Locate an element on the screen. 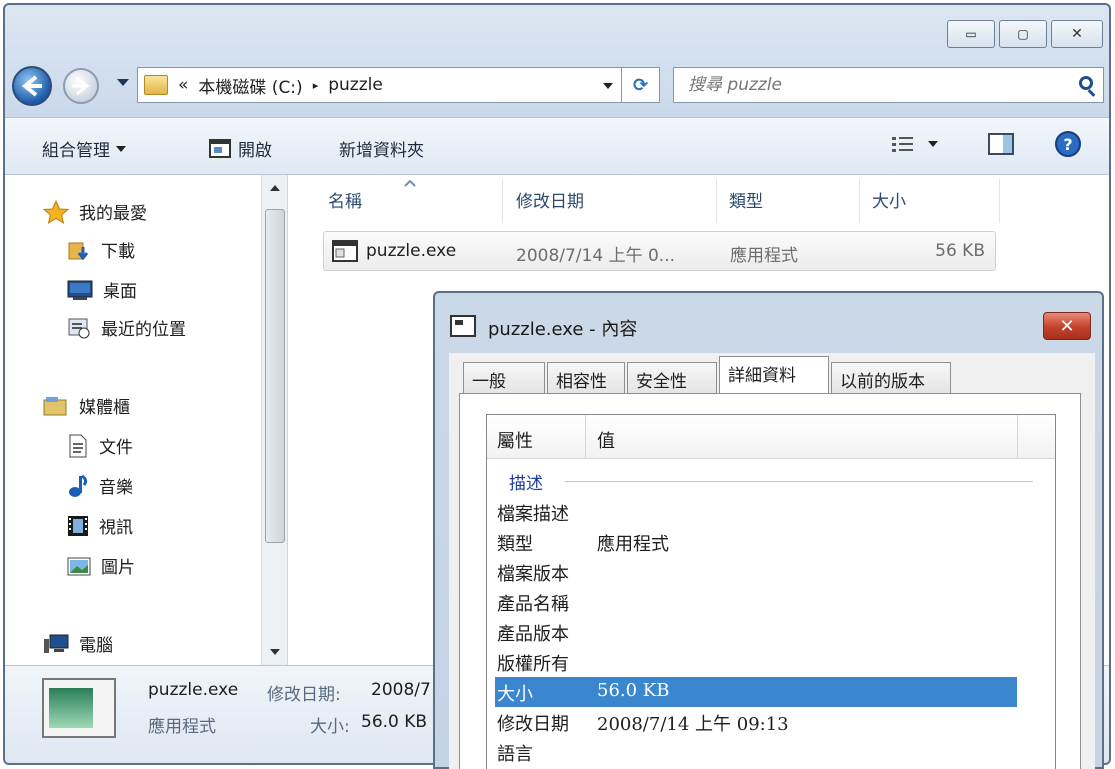  property-row-selected: 大小 56.0 KB is located at coordinates (756, 692).